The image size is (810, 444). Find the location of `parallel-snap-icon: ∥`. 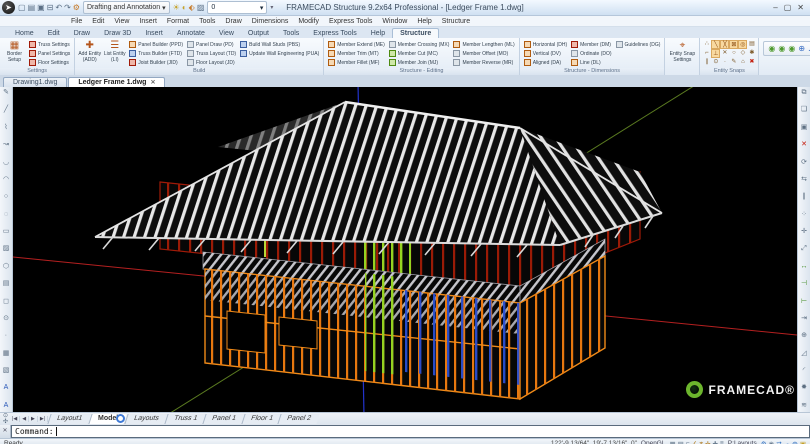

parallel-snap-icon: ∥ is located at coordinates (706, 62).